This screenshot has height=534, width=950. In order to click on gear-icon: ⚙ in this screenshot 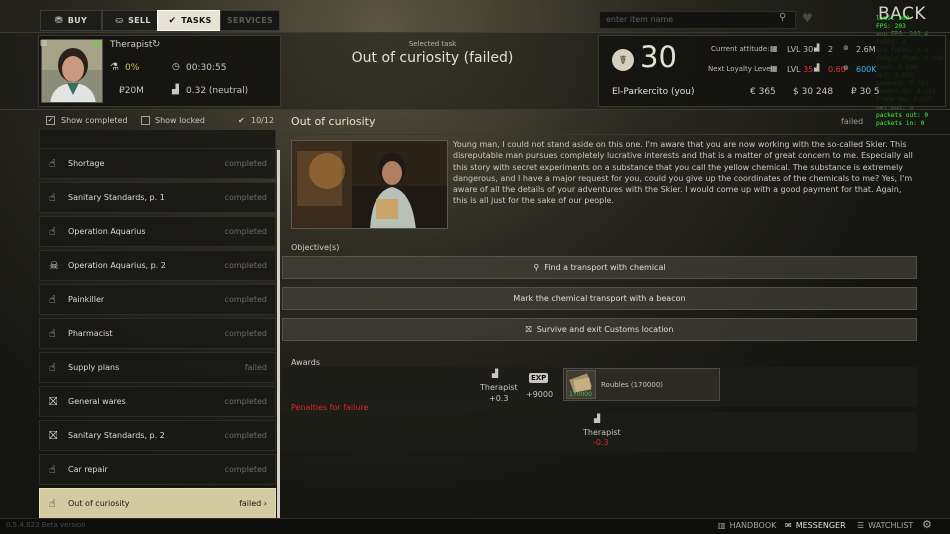, I will do `click(927, 524)`.